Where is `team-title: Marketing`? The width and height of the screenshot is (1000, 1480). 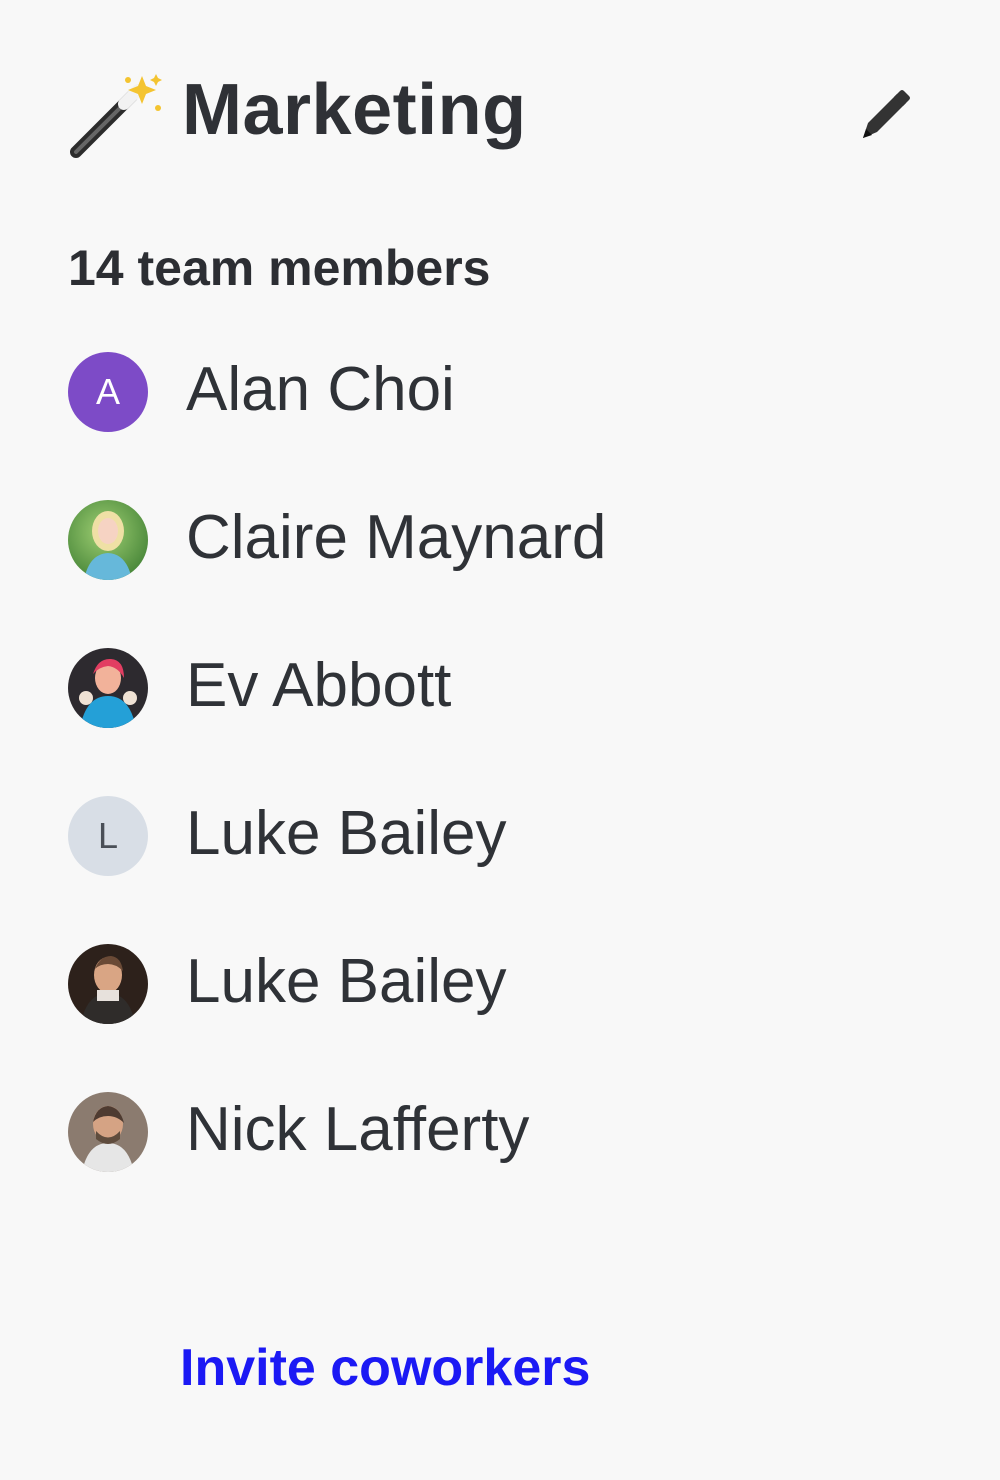
team-title: Marketing is located at coordinates (354, 110).